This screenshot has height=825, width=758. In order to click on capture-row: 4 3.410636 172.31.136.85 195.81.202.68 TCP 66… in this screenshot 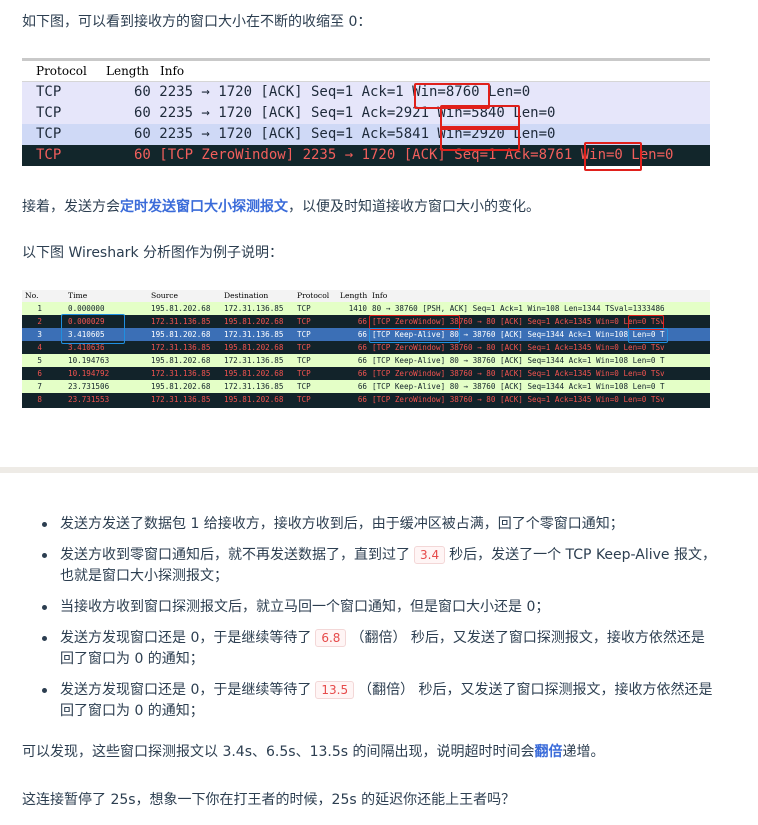, I will do `click(366, 347)`.